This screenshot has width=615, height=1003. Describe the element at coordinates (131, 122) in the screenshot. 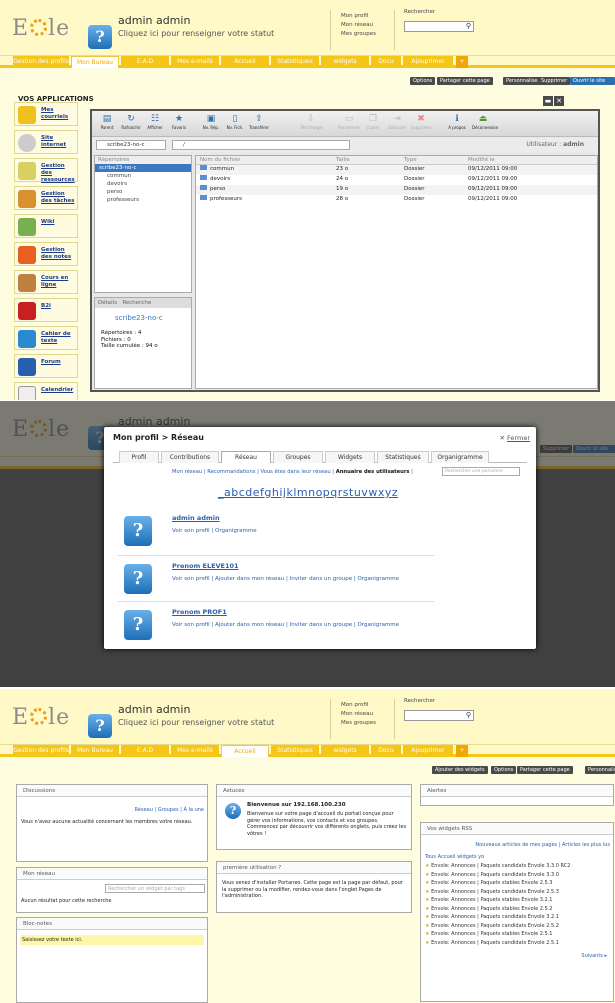

I see `refresh-button: ↻ Rafraichir` at that location.